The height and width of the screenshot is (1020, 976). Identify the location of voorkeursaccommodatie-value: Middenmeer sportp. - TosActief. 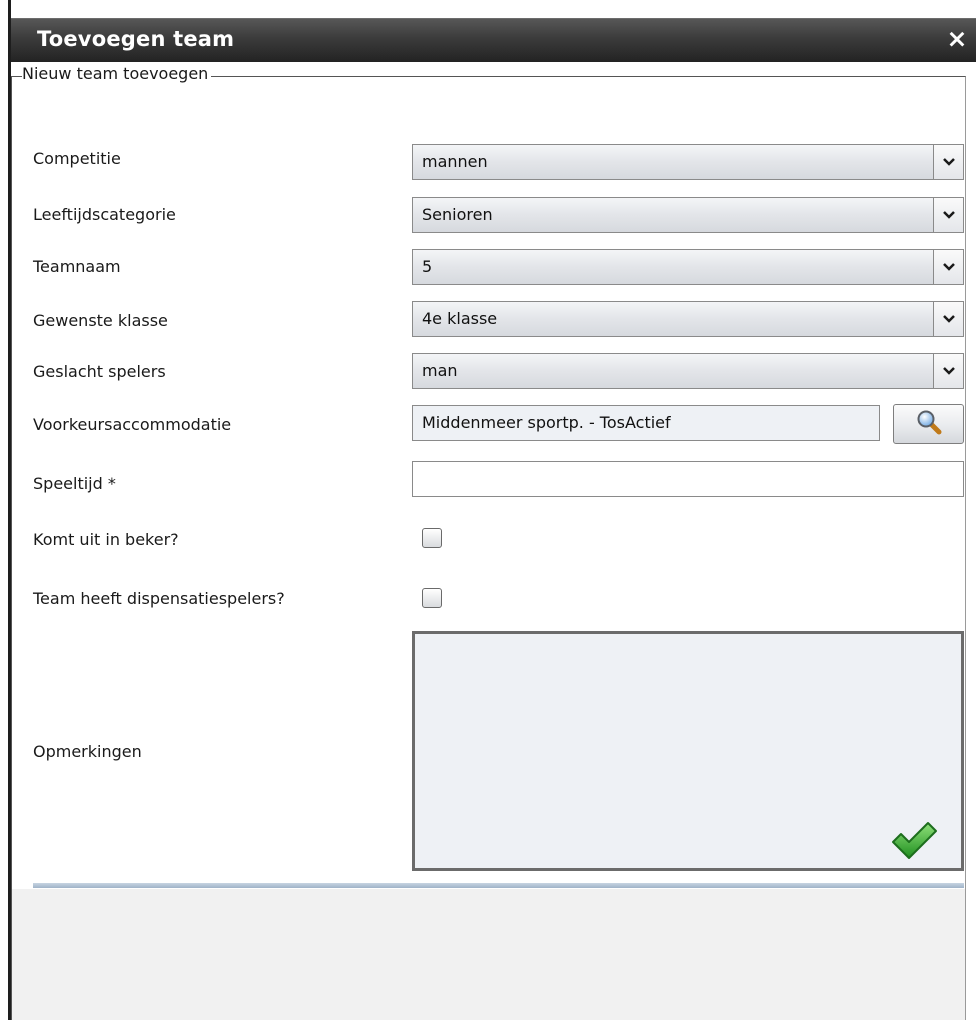
(546, 422).